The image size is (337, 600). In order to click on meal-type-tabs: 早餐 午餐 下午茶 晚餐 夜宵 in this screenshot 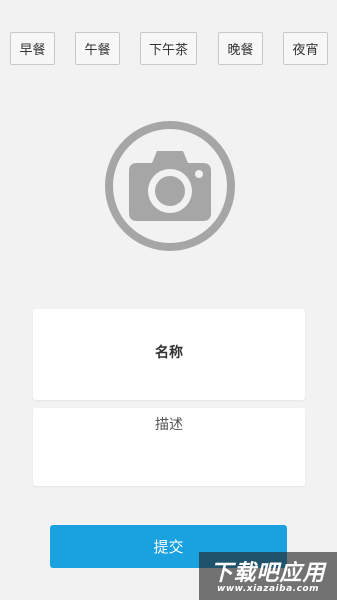, I will do `click(168, 48)`.